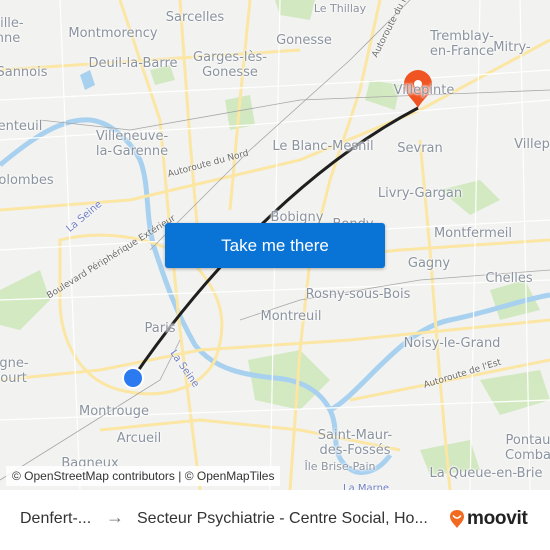 This screenshot has width=550, height=550. I want to click on place-label-sarcelles: Sarcelles, so click(195, 17).